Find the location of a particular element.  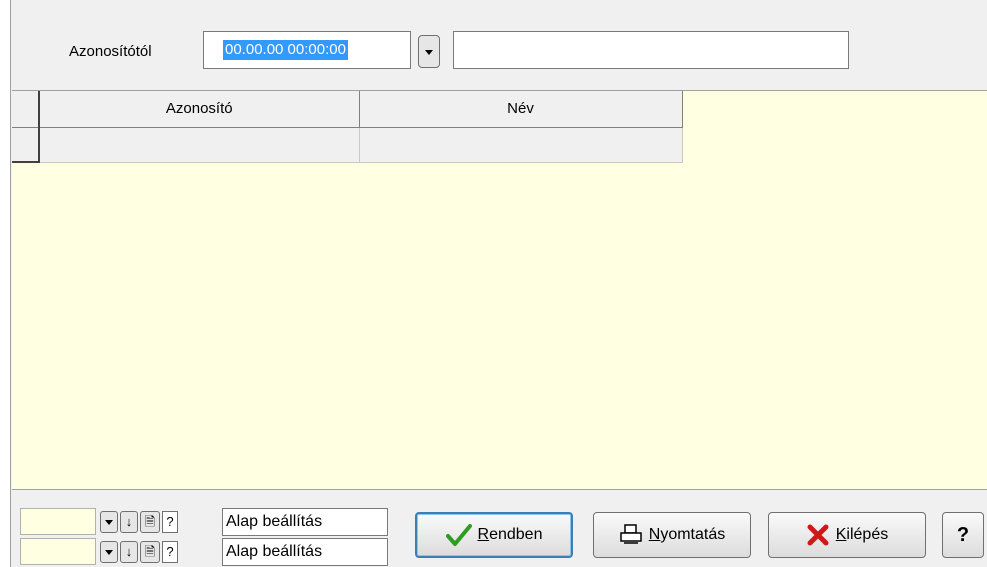

column-header-azonosito: Azonosító is located at coordinates (199, 109).